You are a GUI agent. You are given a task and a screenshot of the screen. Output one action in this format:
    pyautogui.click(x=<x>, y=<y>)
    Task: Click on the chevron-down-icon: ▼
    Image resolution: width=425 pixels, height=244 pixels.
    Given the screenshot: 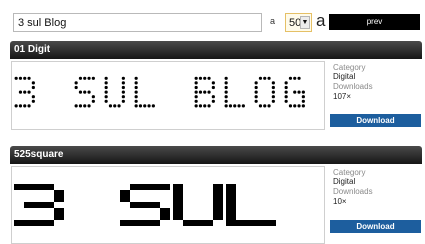 What is the action you would take?
    pyautogui.click(x=305, y=22)
    